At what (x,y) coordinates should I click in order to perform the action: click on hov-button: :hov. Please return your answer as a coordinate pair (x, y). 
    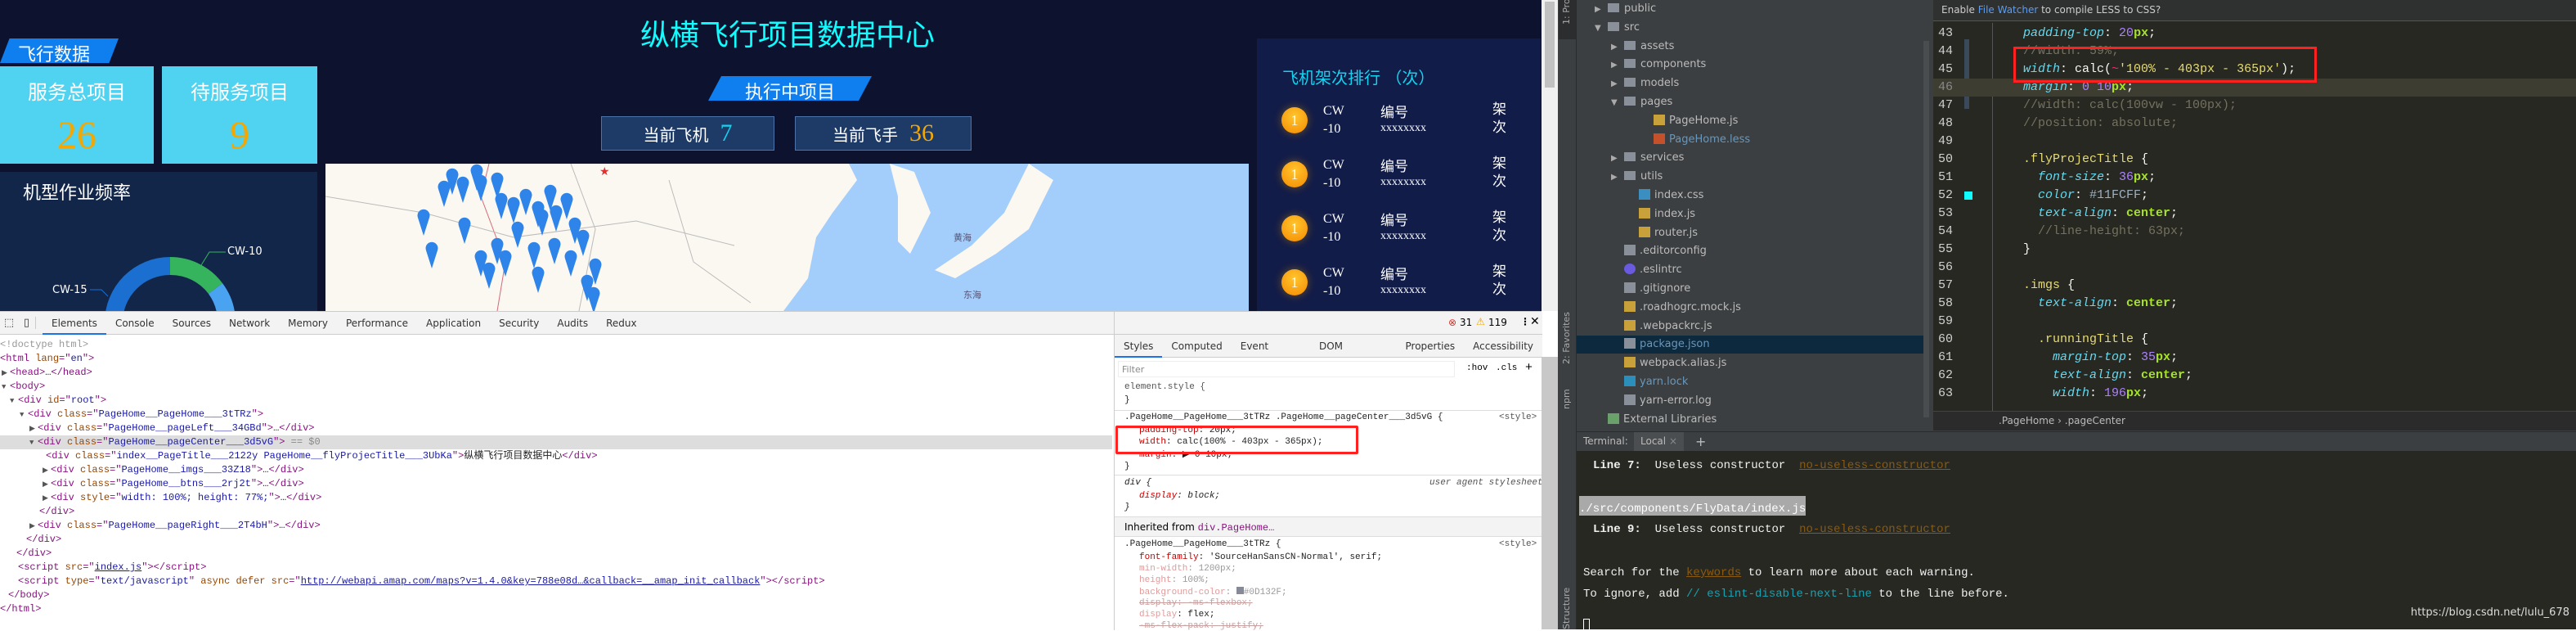
    Looking at the image, I should click on (1477, 368).